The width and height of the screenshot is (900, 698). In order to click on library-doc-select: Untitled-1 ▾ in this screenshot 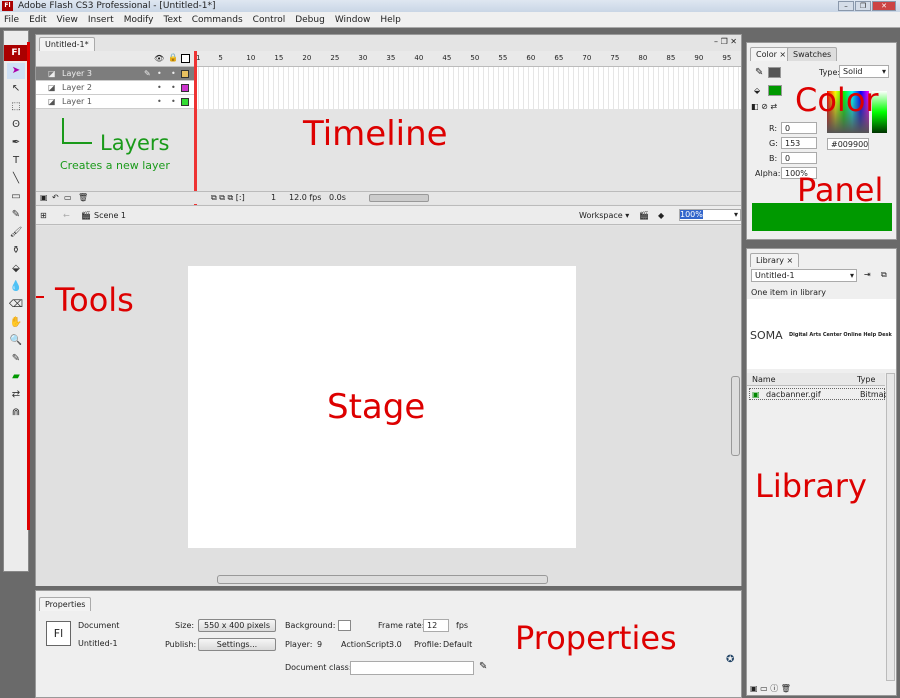, I will do `click(804, 275)`.